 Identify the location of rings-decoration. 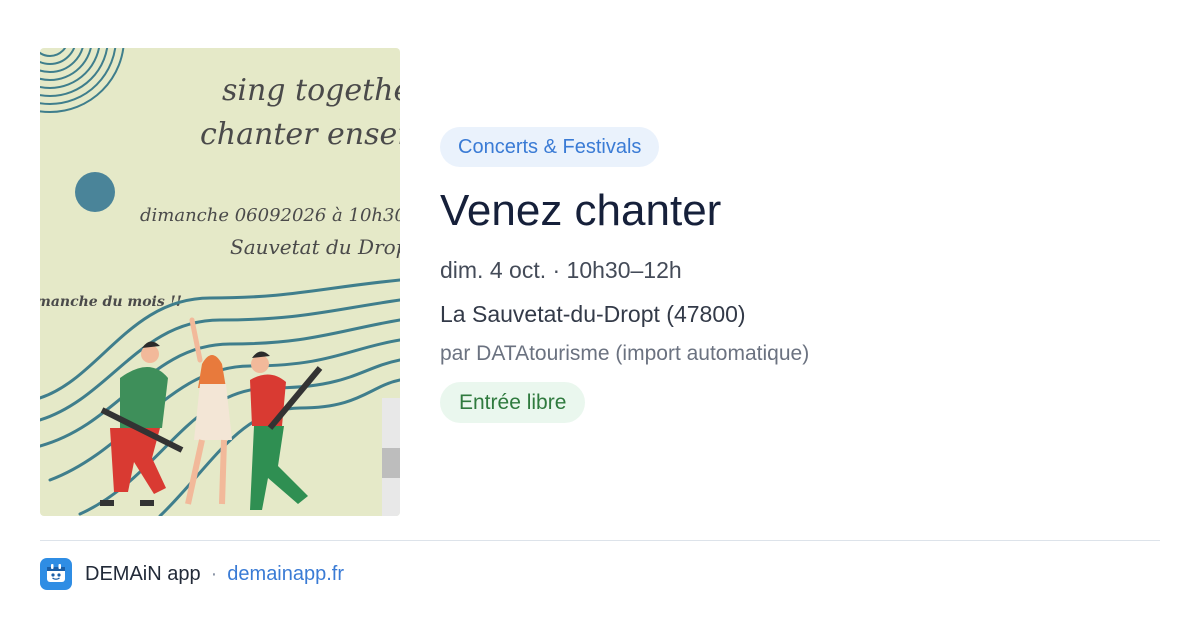
(82, 80).